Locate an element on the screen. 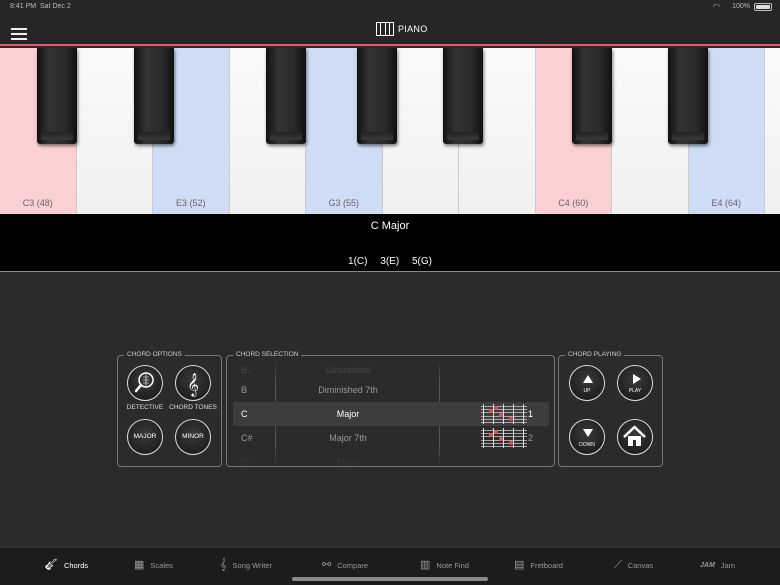 The image size is (780, 585). up-button: UP is located at coordinates (587, 383).